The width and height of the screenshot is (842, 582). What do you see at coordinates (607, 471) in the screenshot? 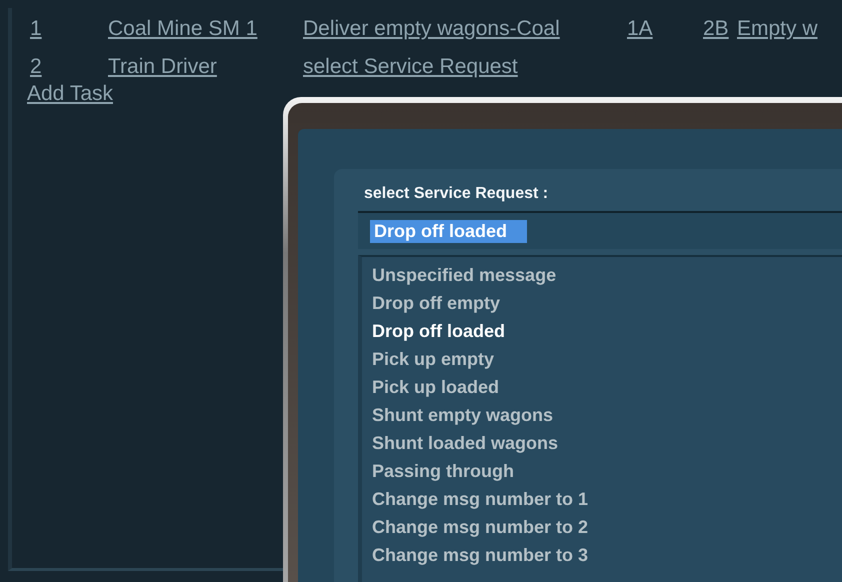
I see `option-item: Passing through` at bounding box center [607, 471].